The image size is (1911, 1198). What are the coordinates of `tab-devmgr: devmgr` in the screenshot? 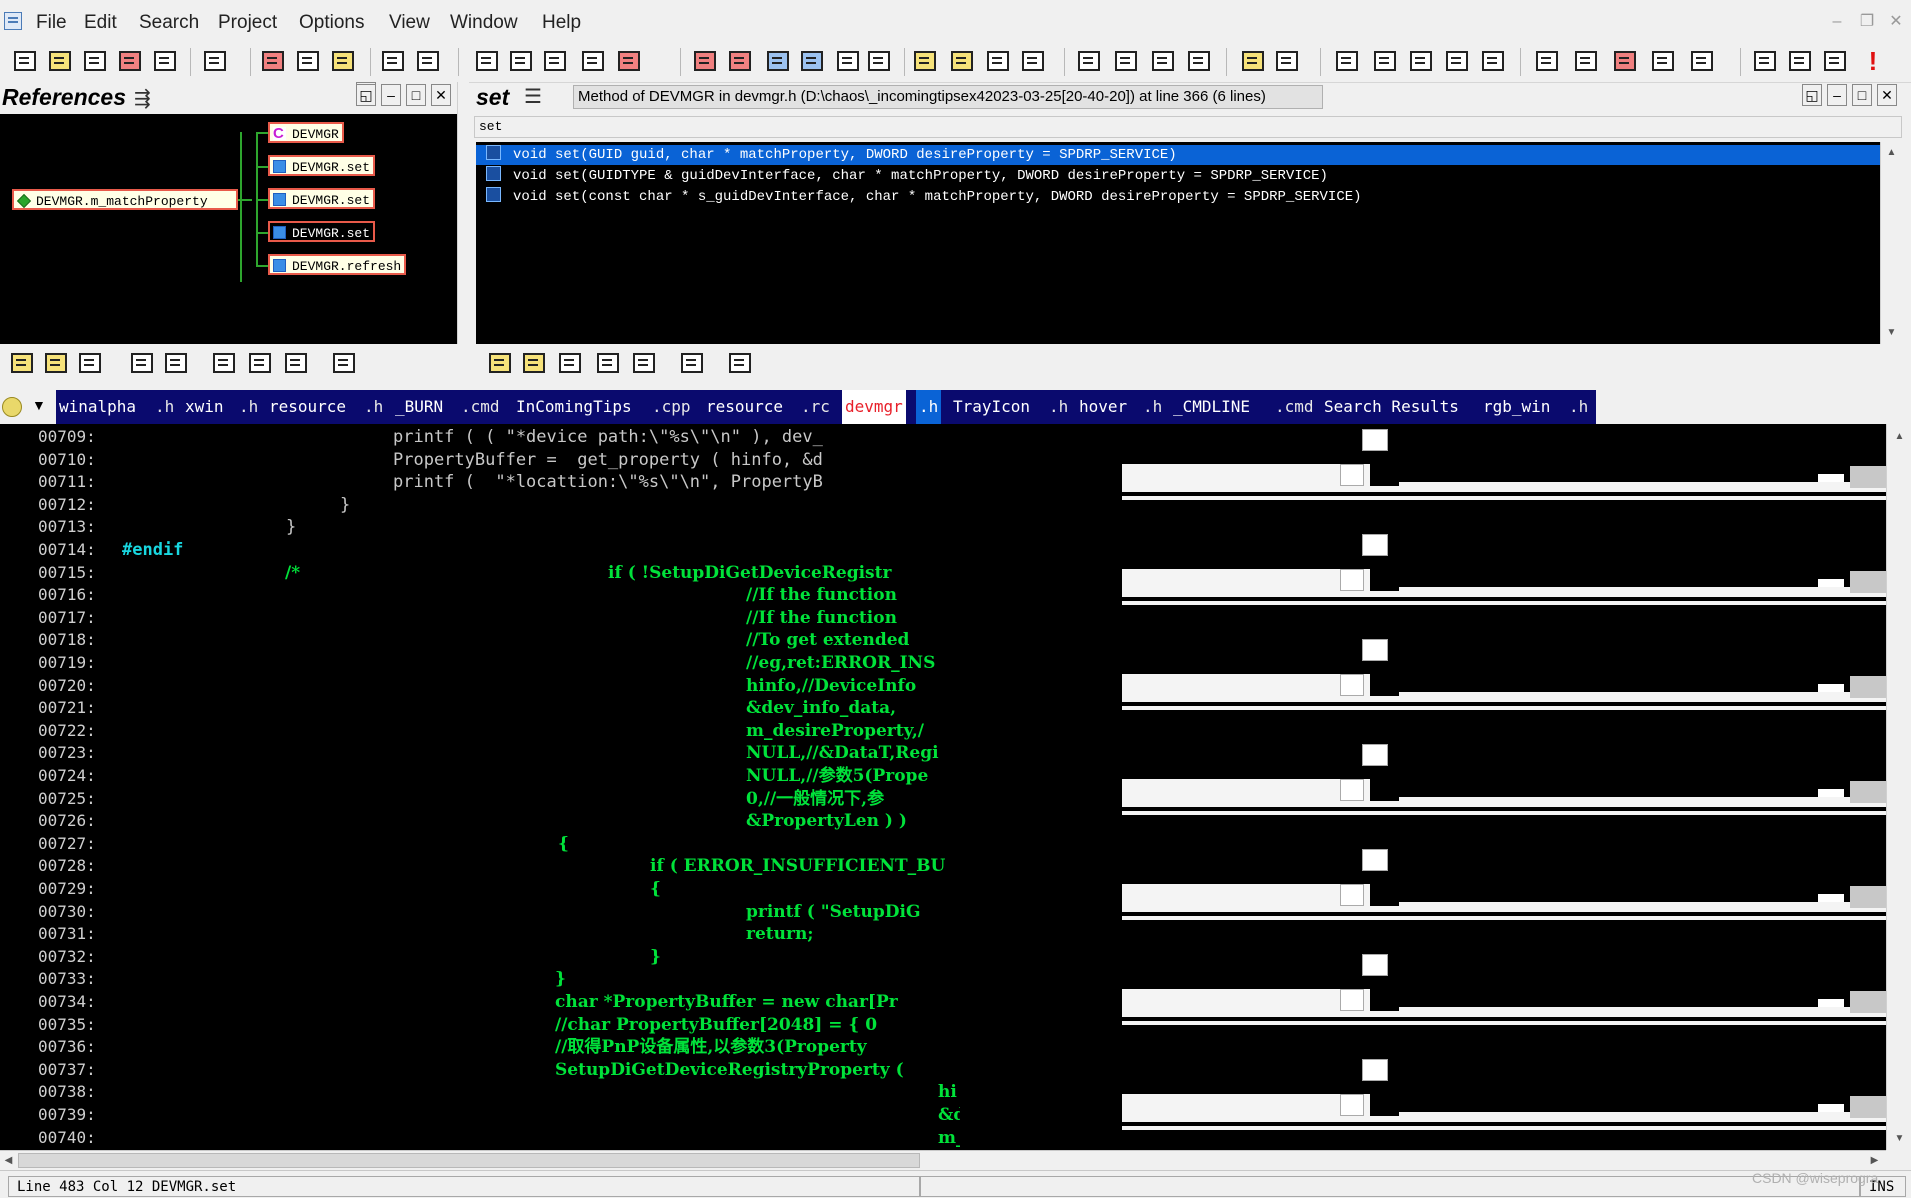 It's located at (874, 407).